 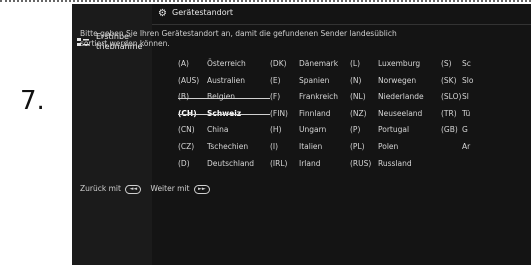 What do you see at coordinates (318, 63) in the screenshot?
I see `country-option: Dänemark` at bounding box center [318, 63].